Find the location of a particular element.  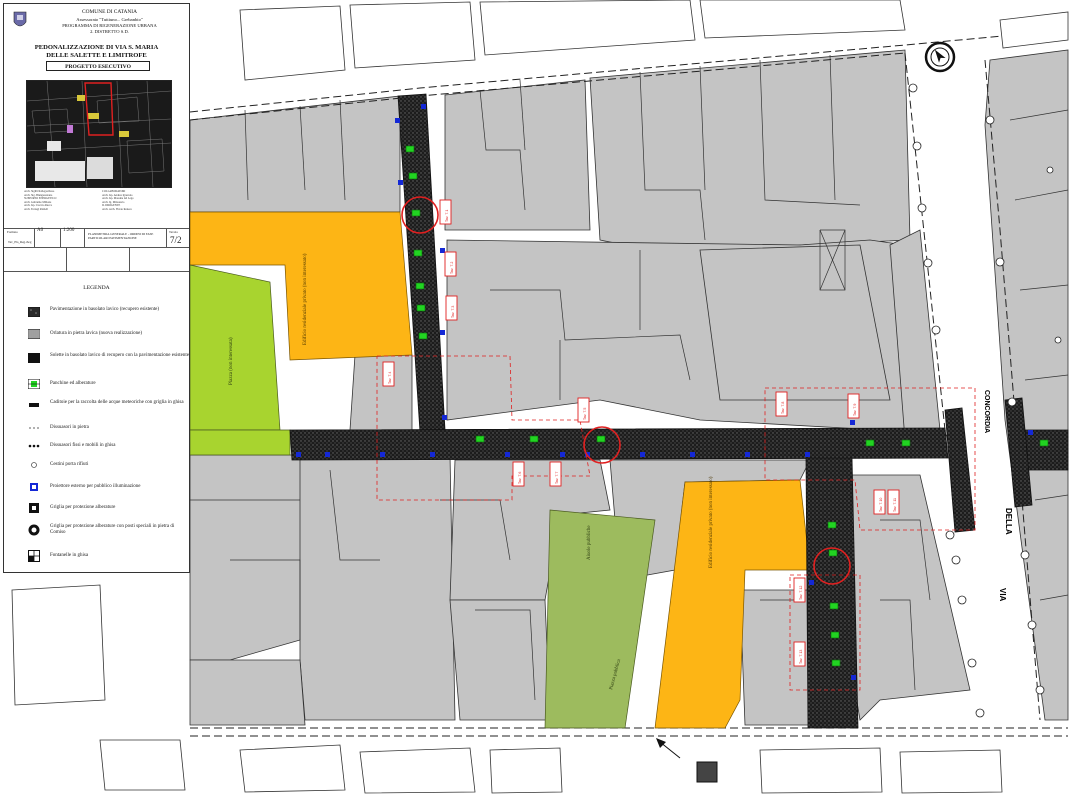

sheet-label: Tavola is located at coordinates (173, 232).